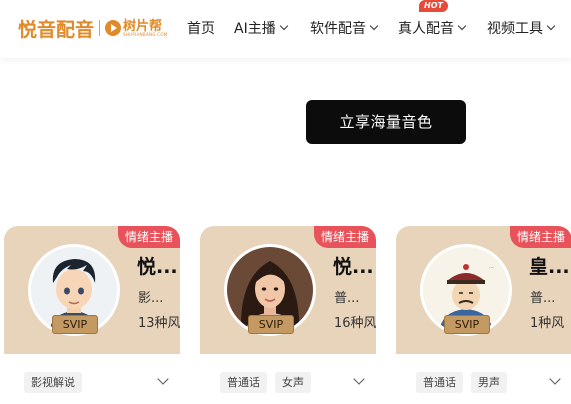 This screenshot has height=404, width=571. I want to click on voice-card: 情绪主播 ··· SVIP 皇... 普... 1种风 普通话 男声, so click(483, 315).